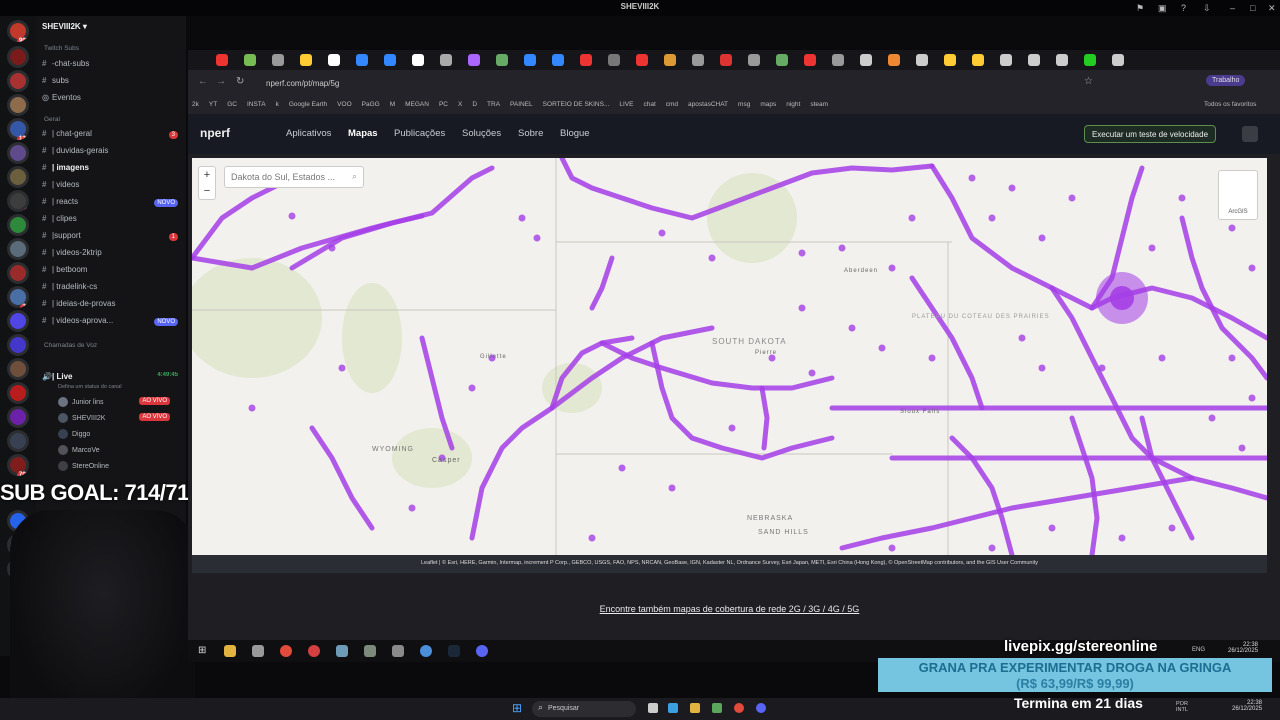 The image size is (1280, 720). I want to click on channel-item: # | videos, so click(112, 187).